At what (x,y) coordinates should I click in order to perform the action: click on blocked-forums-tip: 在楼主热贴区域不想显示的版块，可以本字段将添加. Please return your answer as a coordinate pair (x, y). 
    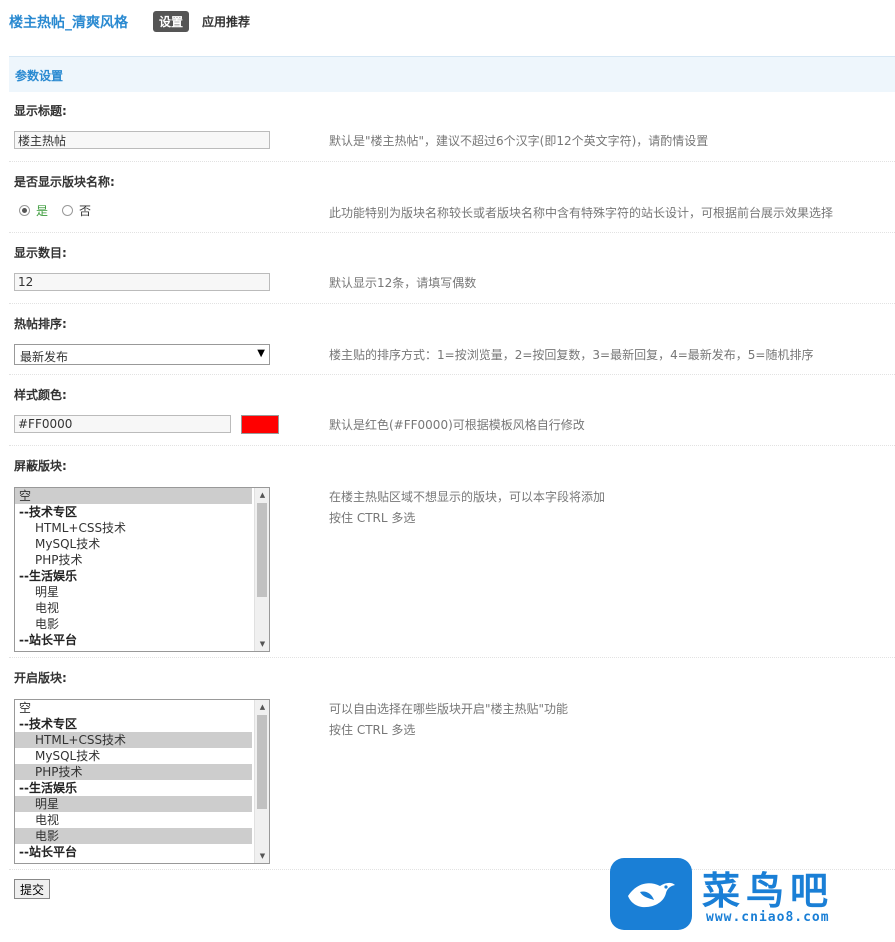
    Looking at the image, I should click on (467, 497).